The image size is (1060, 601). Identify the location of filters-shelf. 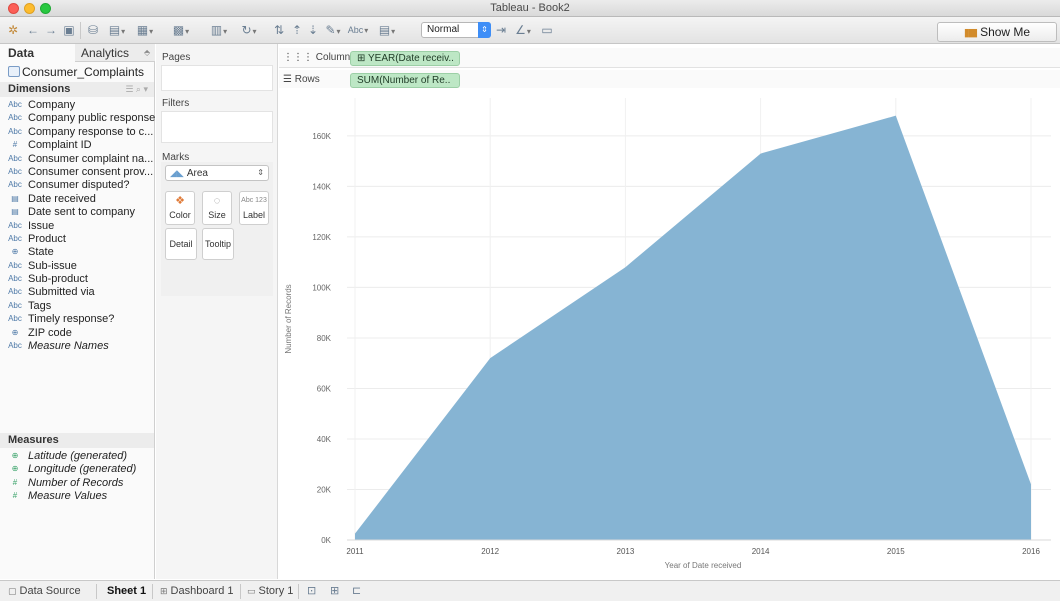
(217, 127).